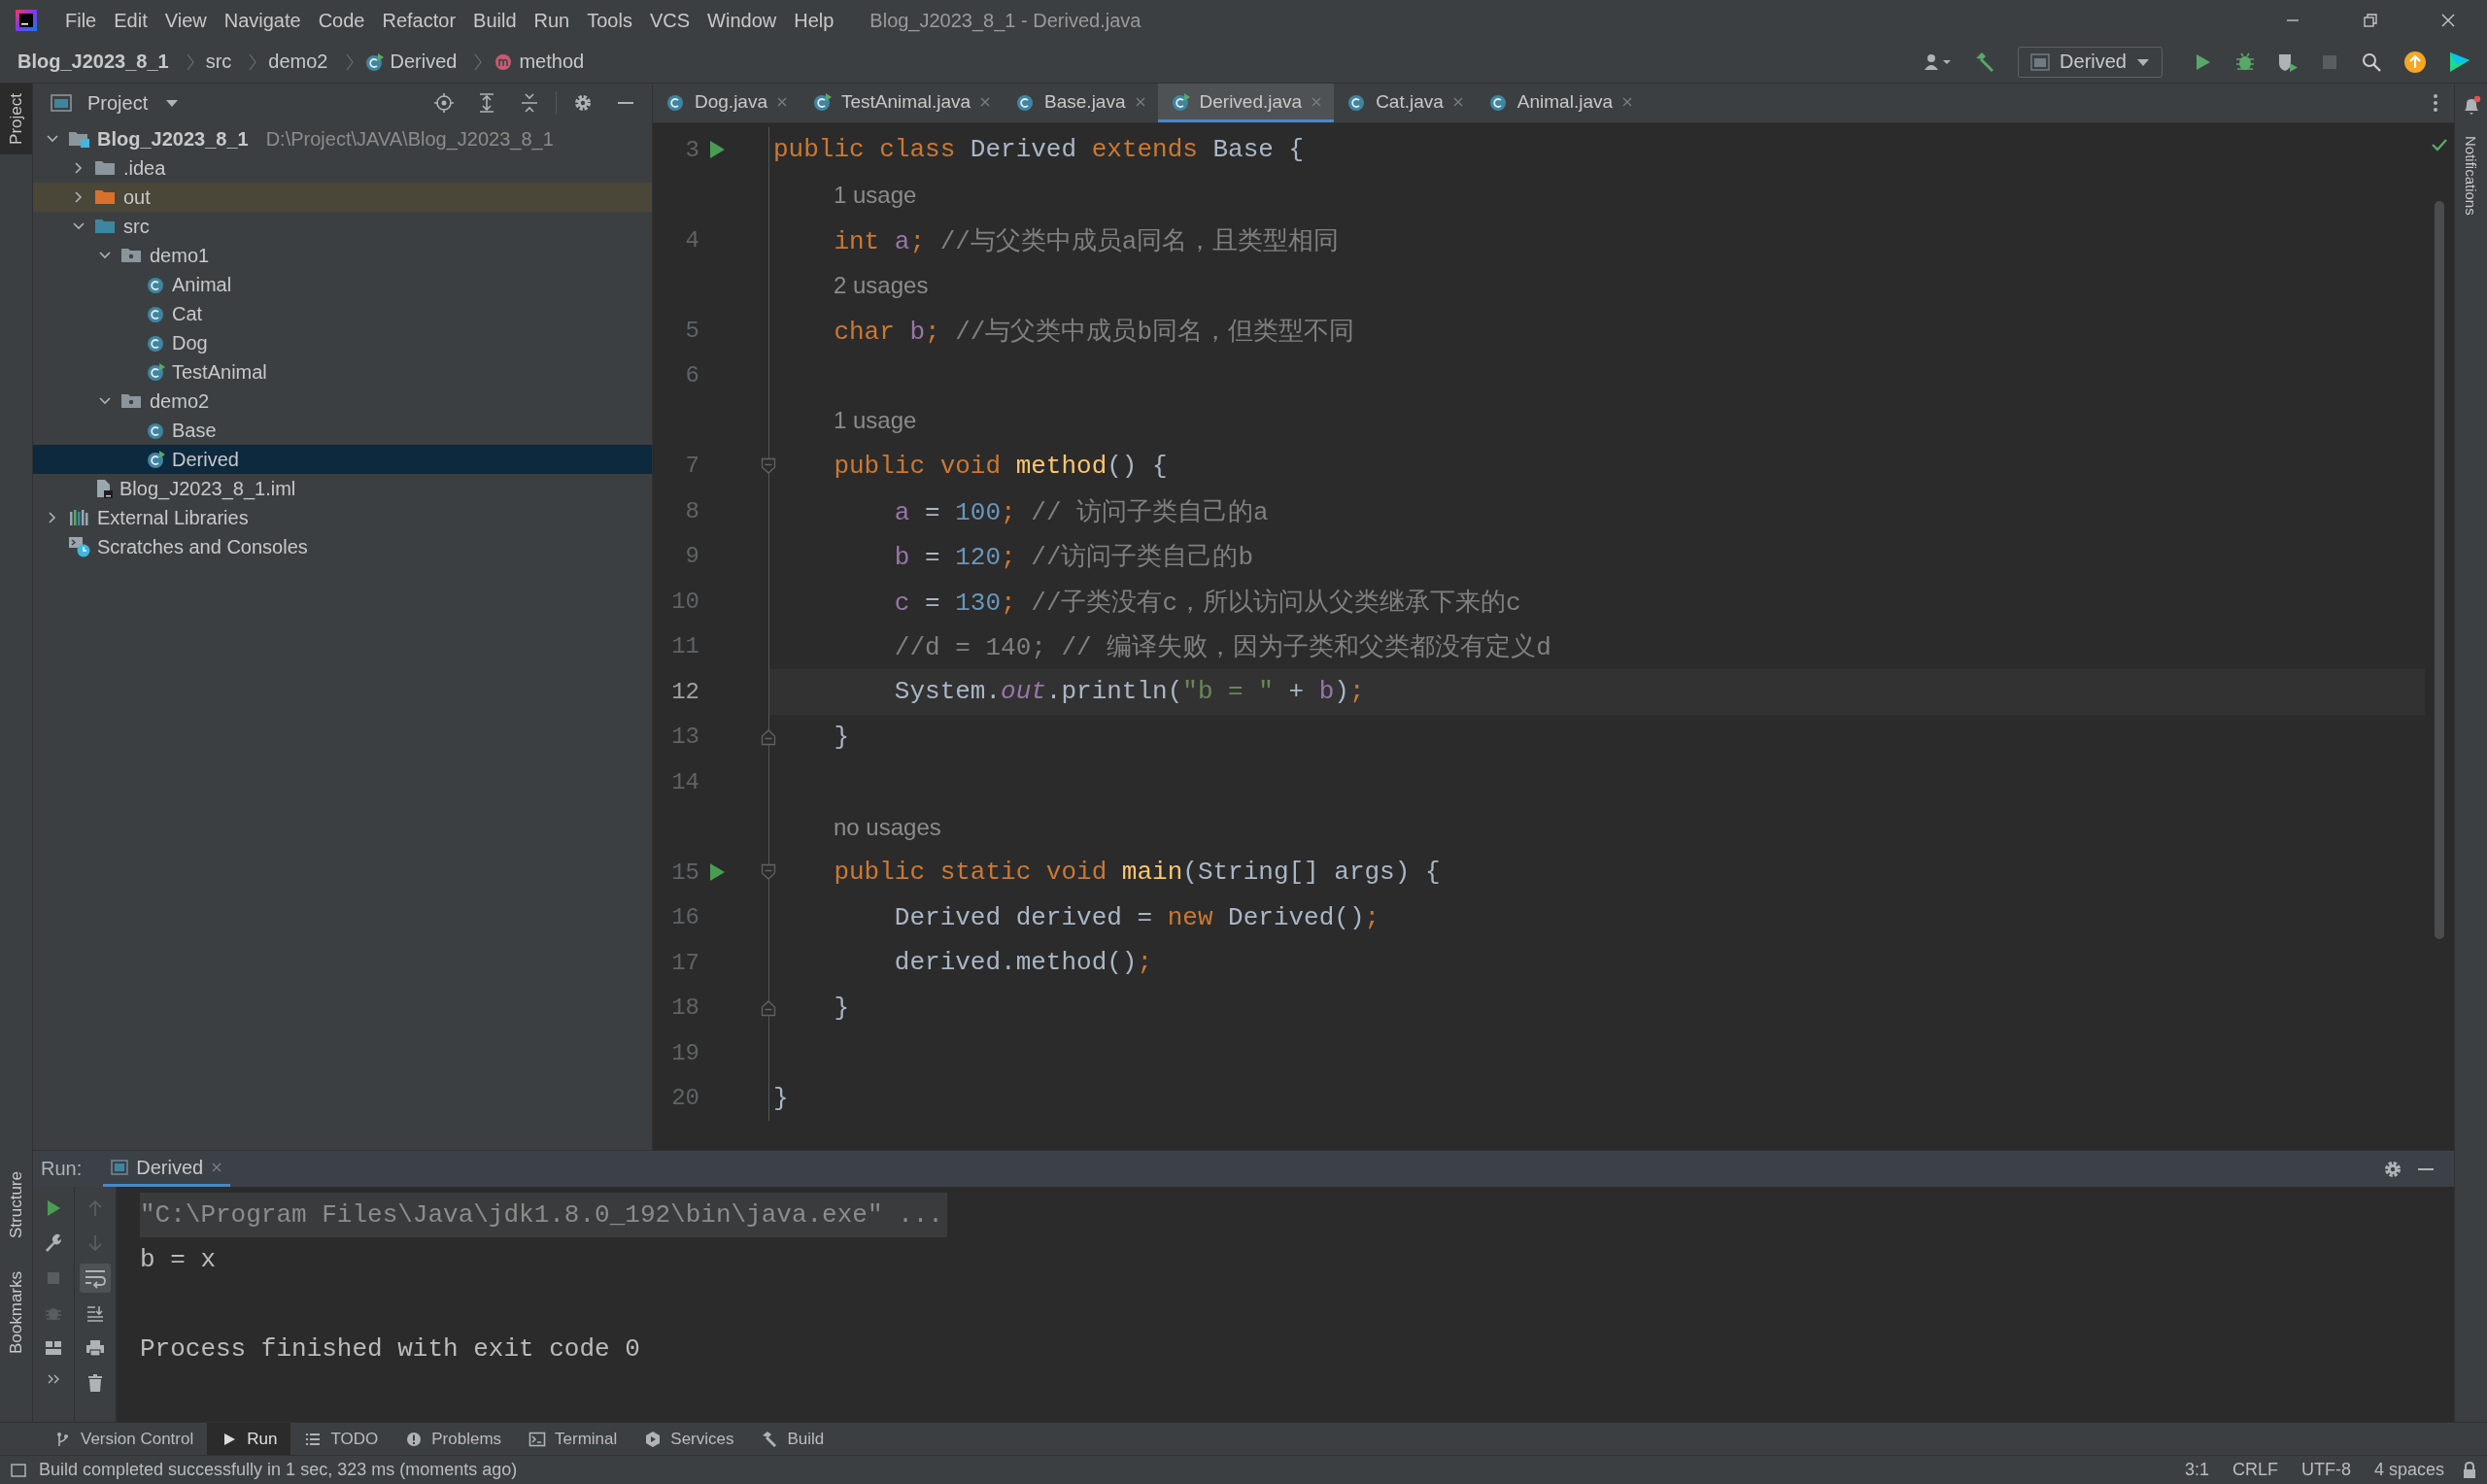  I want to click on crosshair-icon, so click(444, 103).